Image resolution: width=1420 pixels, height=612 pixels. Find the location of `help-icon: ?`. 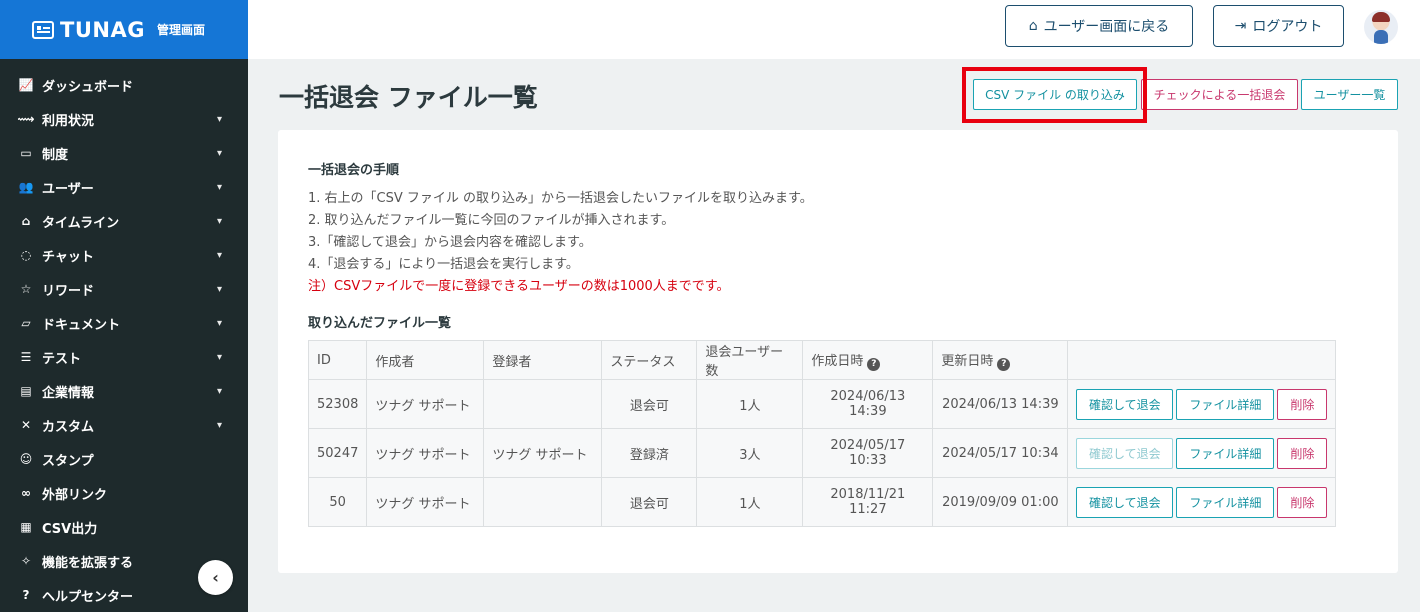

help-icon: ? is located at coordinates (26, 595).